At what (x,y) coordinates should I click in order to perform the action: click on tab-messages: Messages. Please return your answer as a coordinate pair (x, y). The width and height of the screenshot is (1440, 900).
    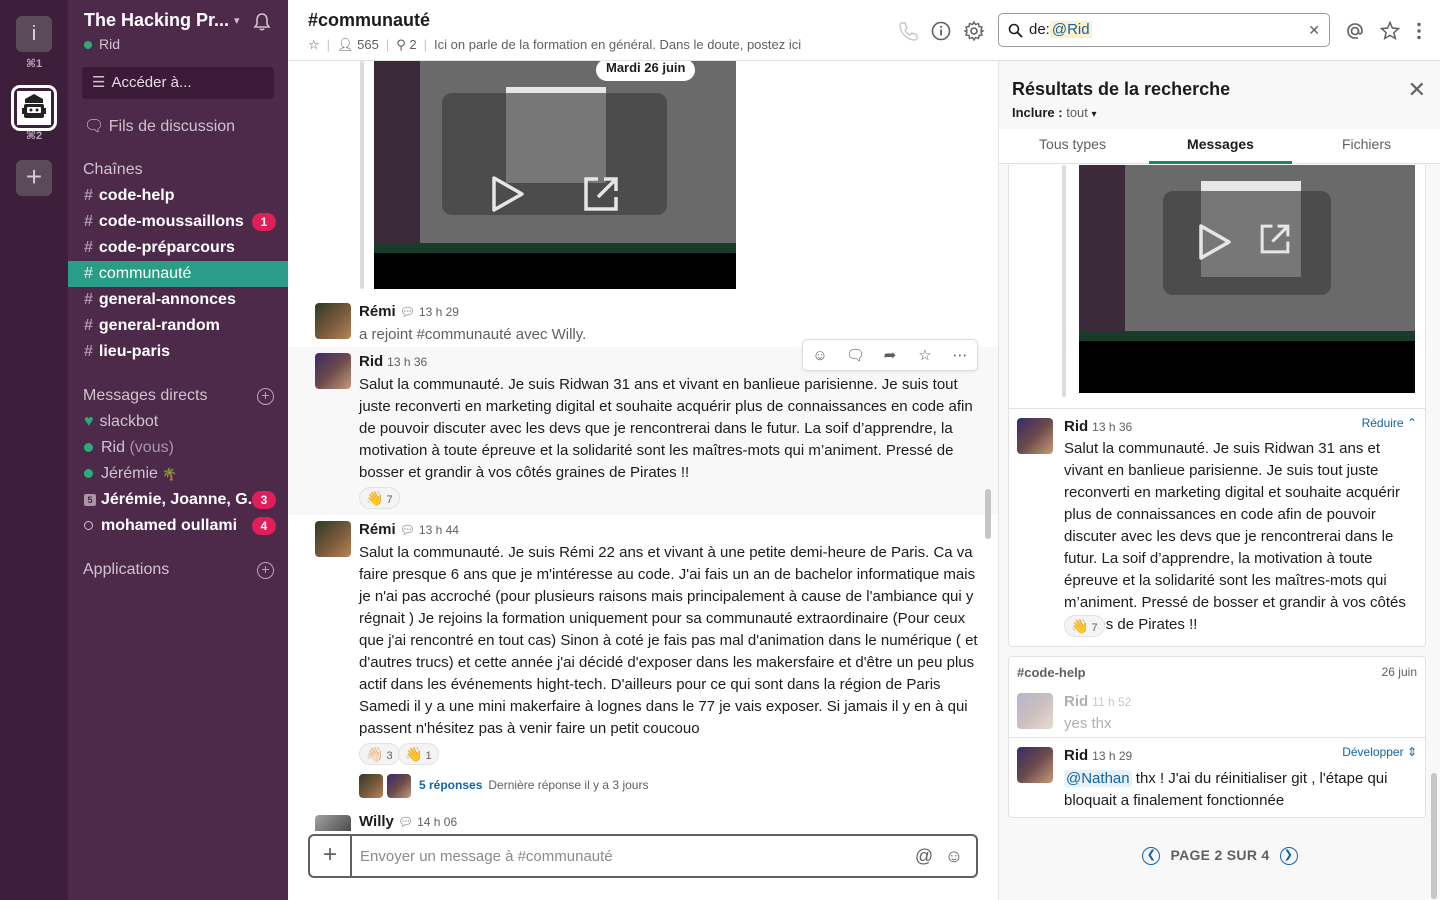
    Looking at the image, I should click on (1220, 146).